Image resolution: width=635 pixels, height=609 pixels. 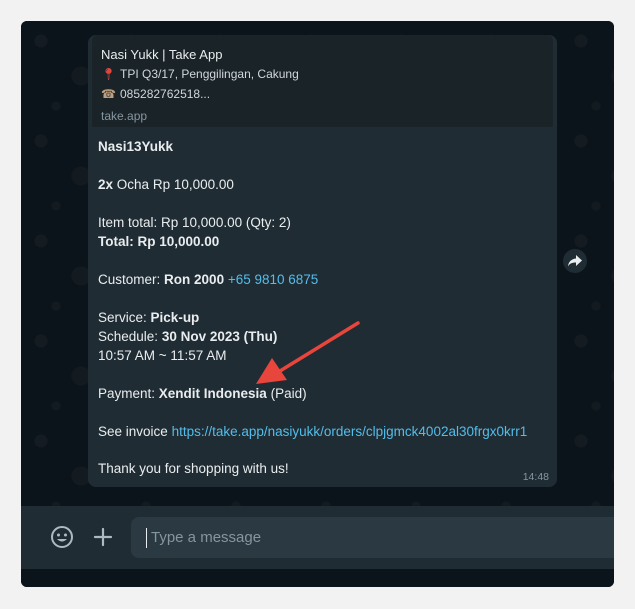 I want to click on schedule-label: Schedule:, so click(x=128, y=336).